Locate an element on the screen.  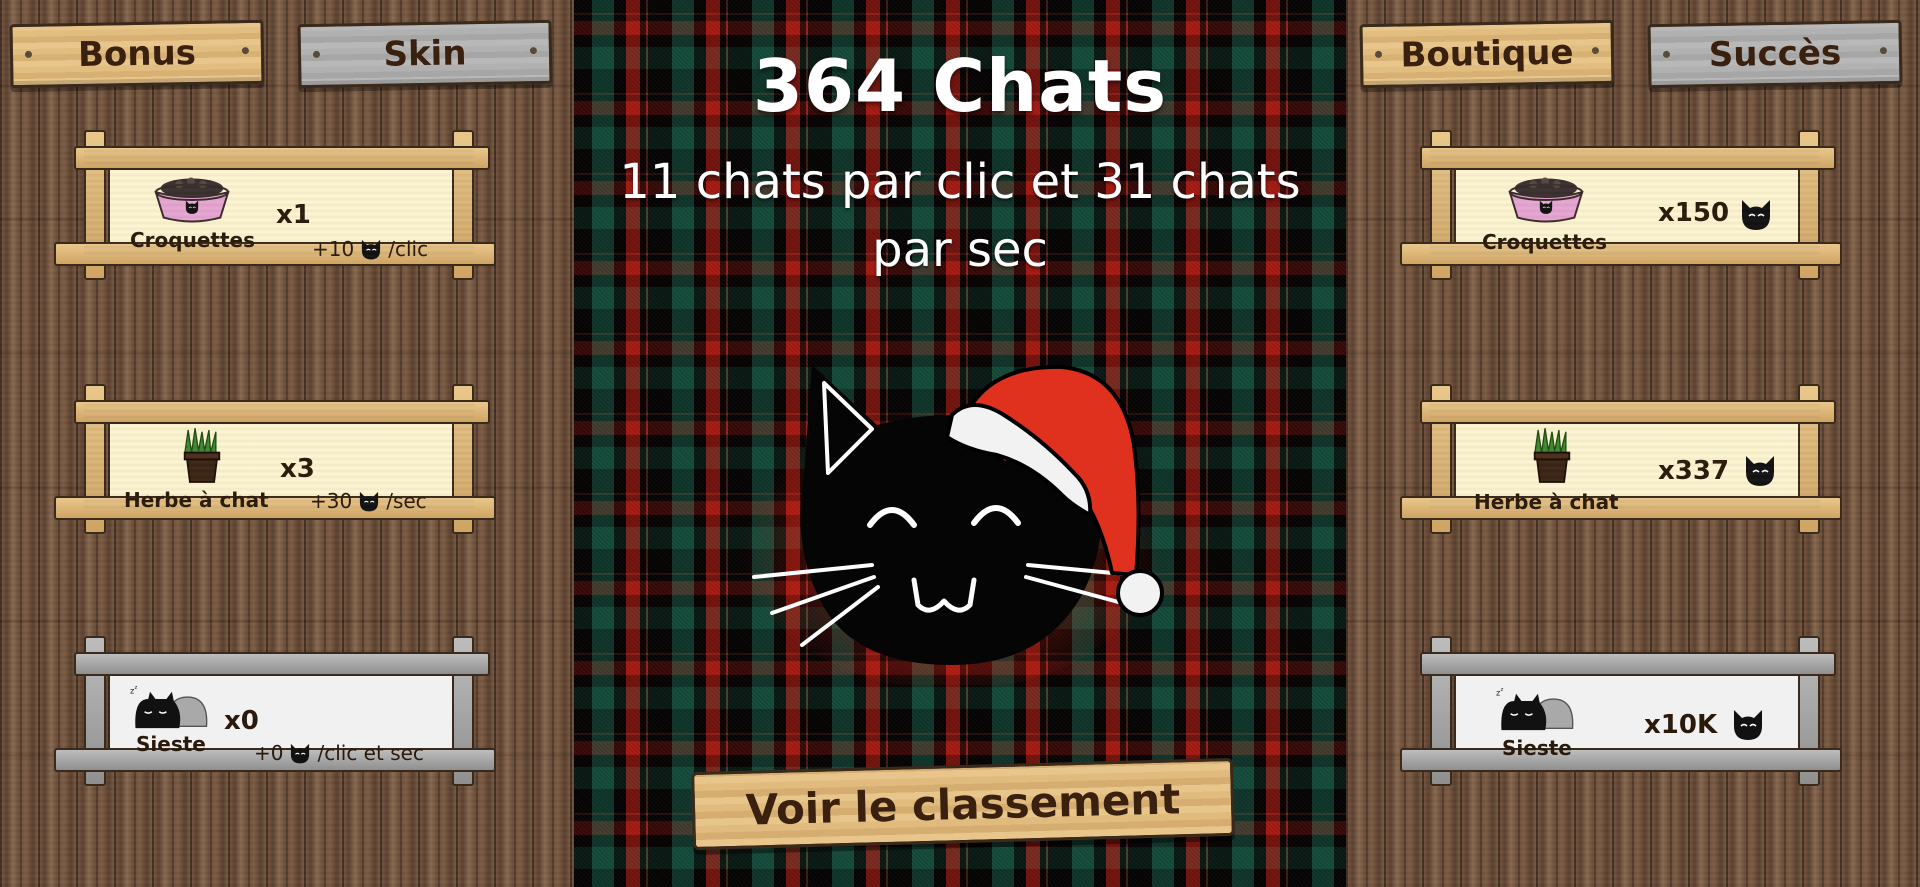
tab-achievements: Succès is located at coordinates (1775, 54).